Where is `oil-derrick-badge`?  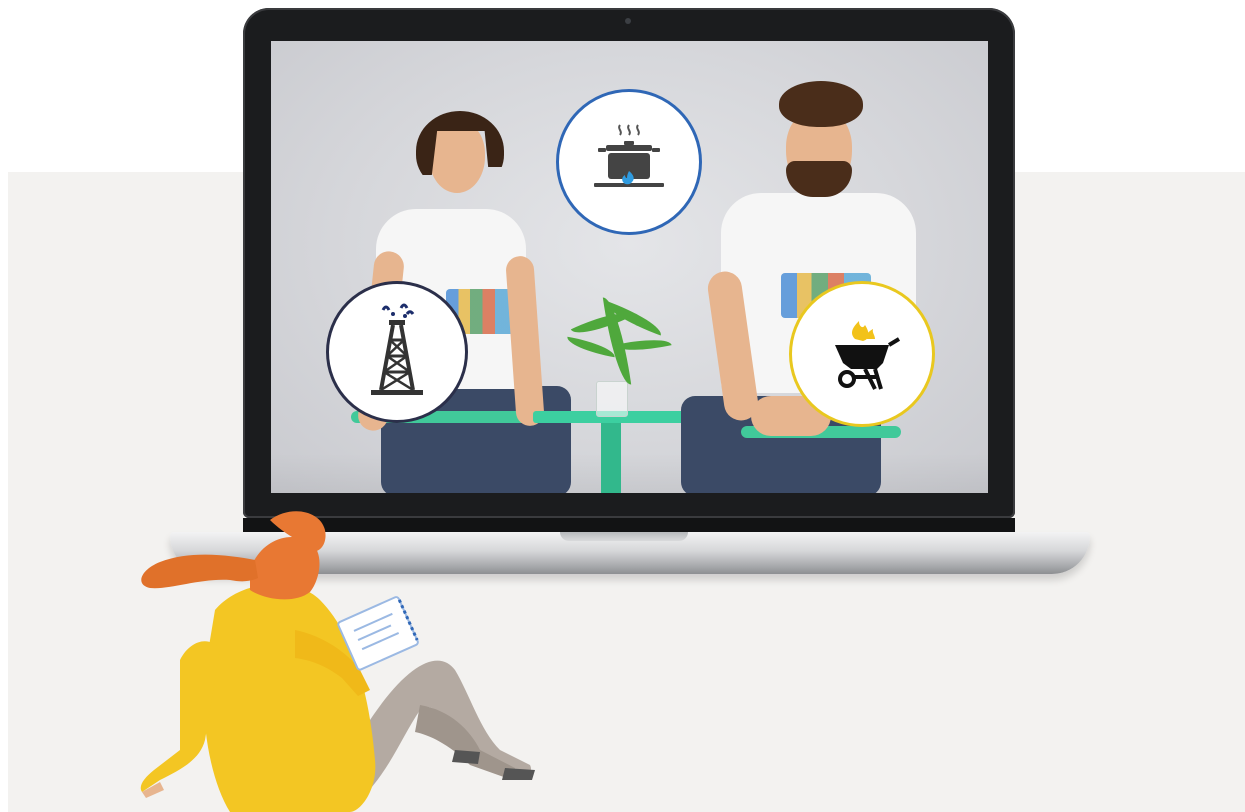 oil-derrick-badge is located at coordinates (397, 352).